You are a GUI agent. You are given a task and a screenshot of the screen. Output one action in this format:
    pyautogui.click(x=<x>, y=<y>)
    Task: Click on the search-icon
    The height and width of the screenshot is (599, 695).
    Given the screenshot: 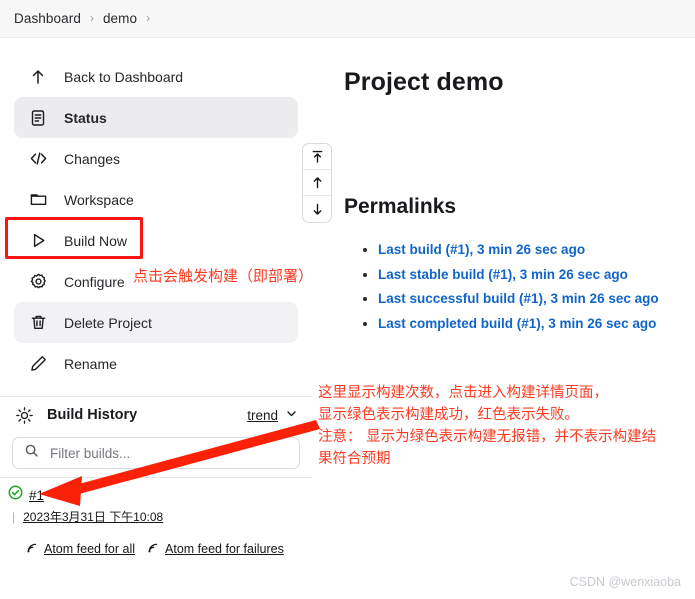 What is the action you would take?
    pyautogui.click(x=31, y=453)
    